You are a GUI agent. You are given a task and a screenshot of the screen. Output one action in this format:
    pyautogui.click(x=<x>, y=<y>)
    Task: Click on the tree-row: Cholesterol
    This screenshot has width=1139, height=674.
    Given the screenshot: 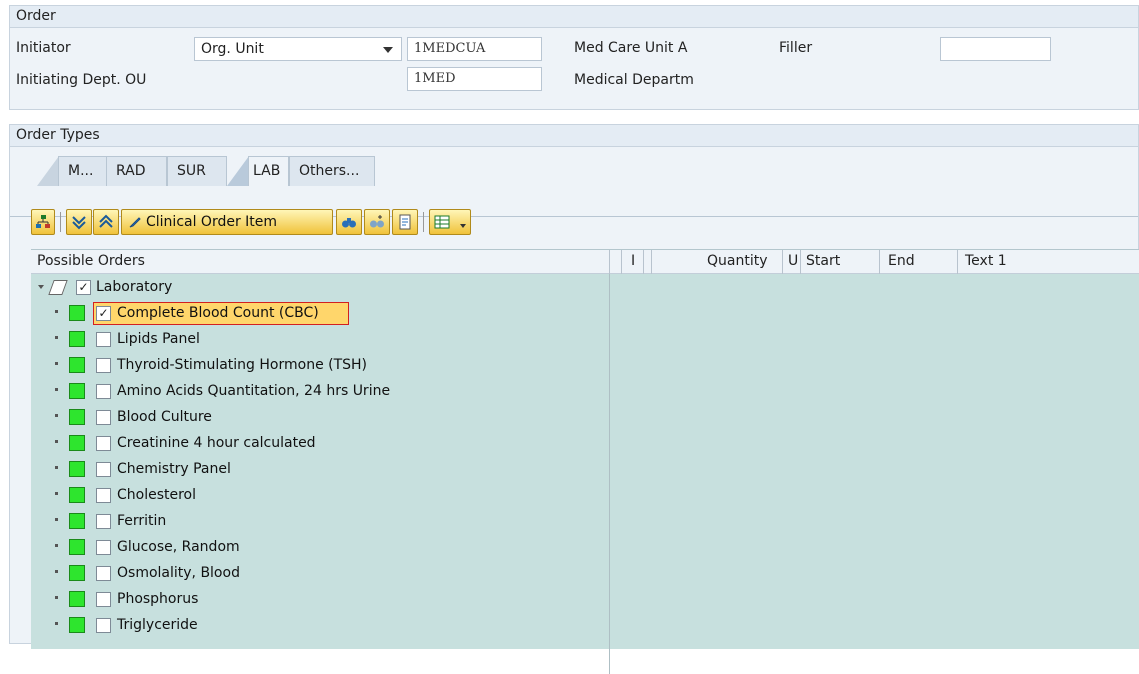 What is the action you would take?
    pyautogui.click(x=320, y=496)
    